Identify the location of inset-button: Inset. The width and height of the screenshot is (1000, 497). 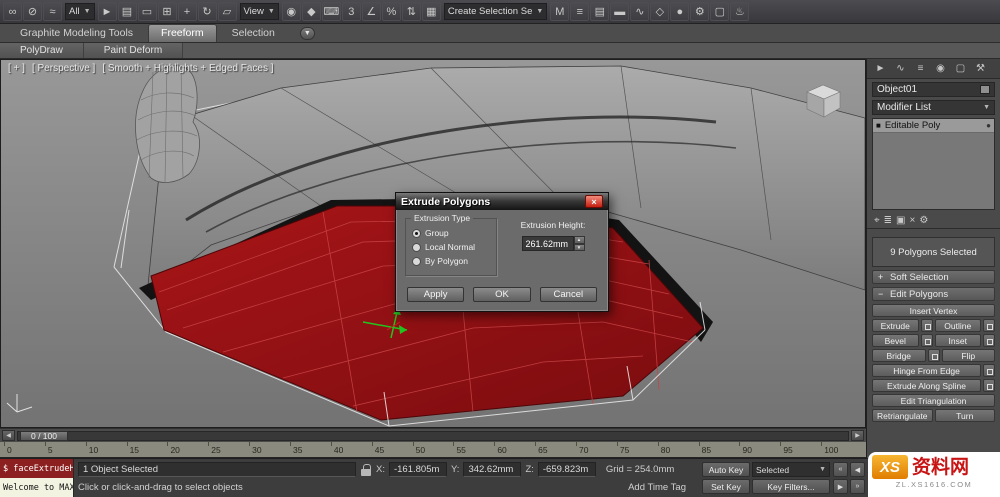
(957, 340).